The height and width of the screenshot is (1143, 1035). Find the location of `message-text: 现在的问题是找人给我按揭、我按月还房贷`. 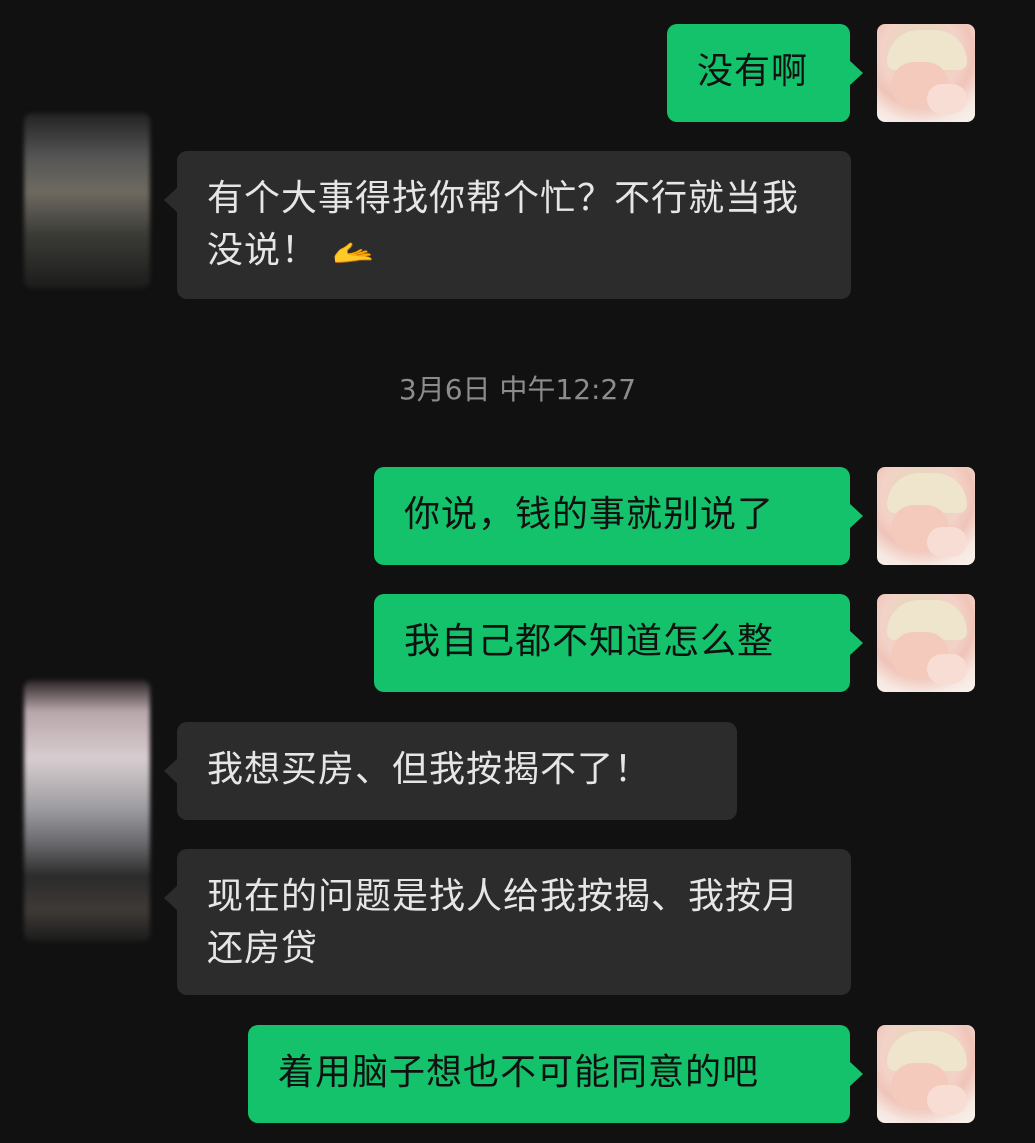

message-text: 现在的问题是找人给我按揭、我按月还房贷 is located at coordinates (503, 922).